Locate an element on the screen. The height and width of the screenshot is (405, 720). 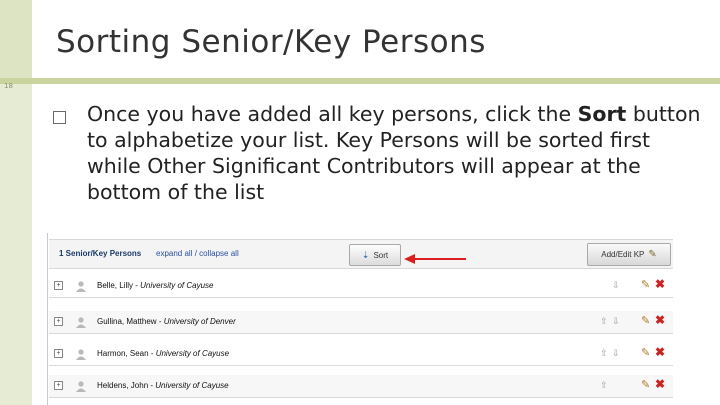
person-name: Belle, Lilly - University of Cayuse is located at coordinates (155, 285).